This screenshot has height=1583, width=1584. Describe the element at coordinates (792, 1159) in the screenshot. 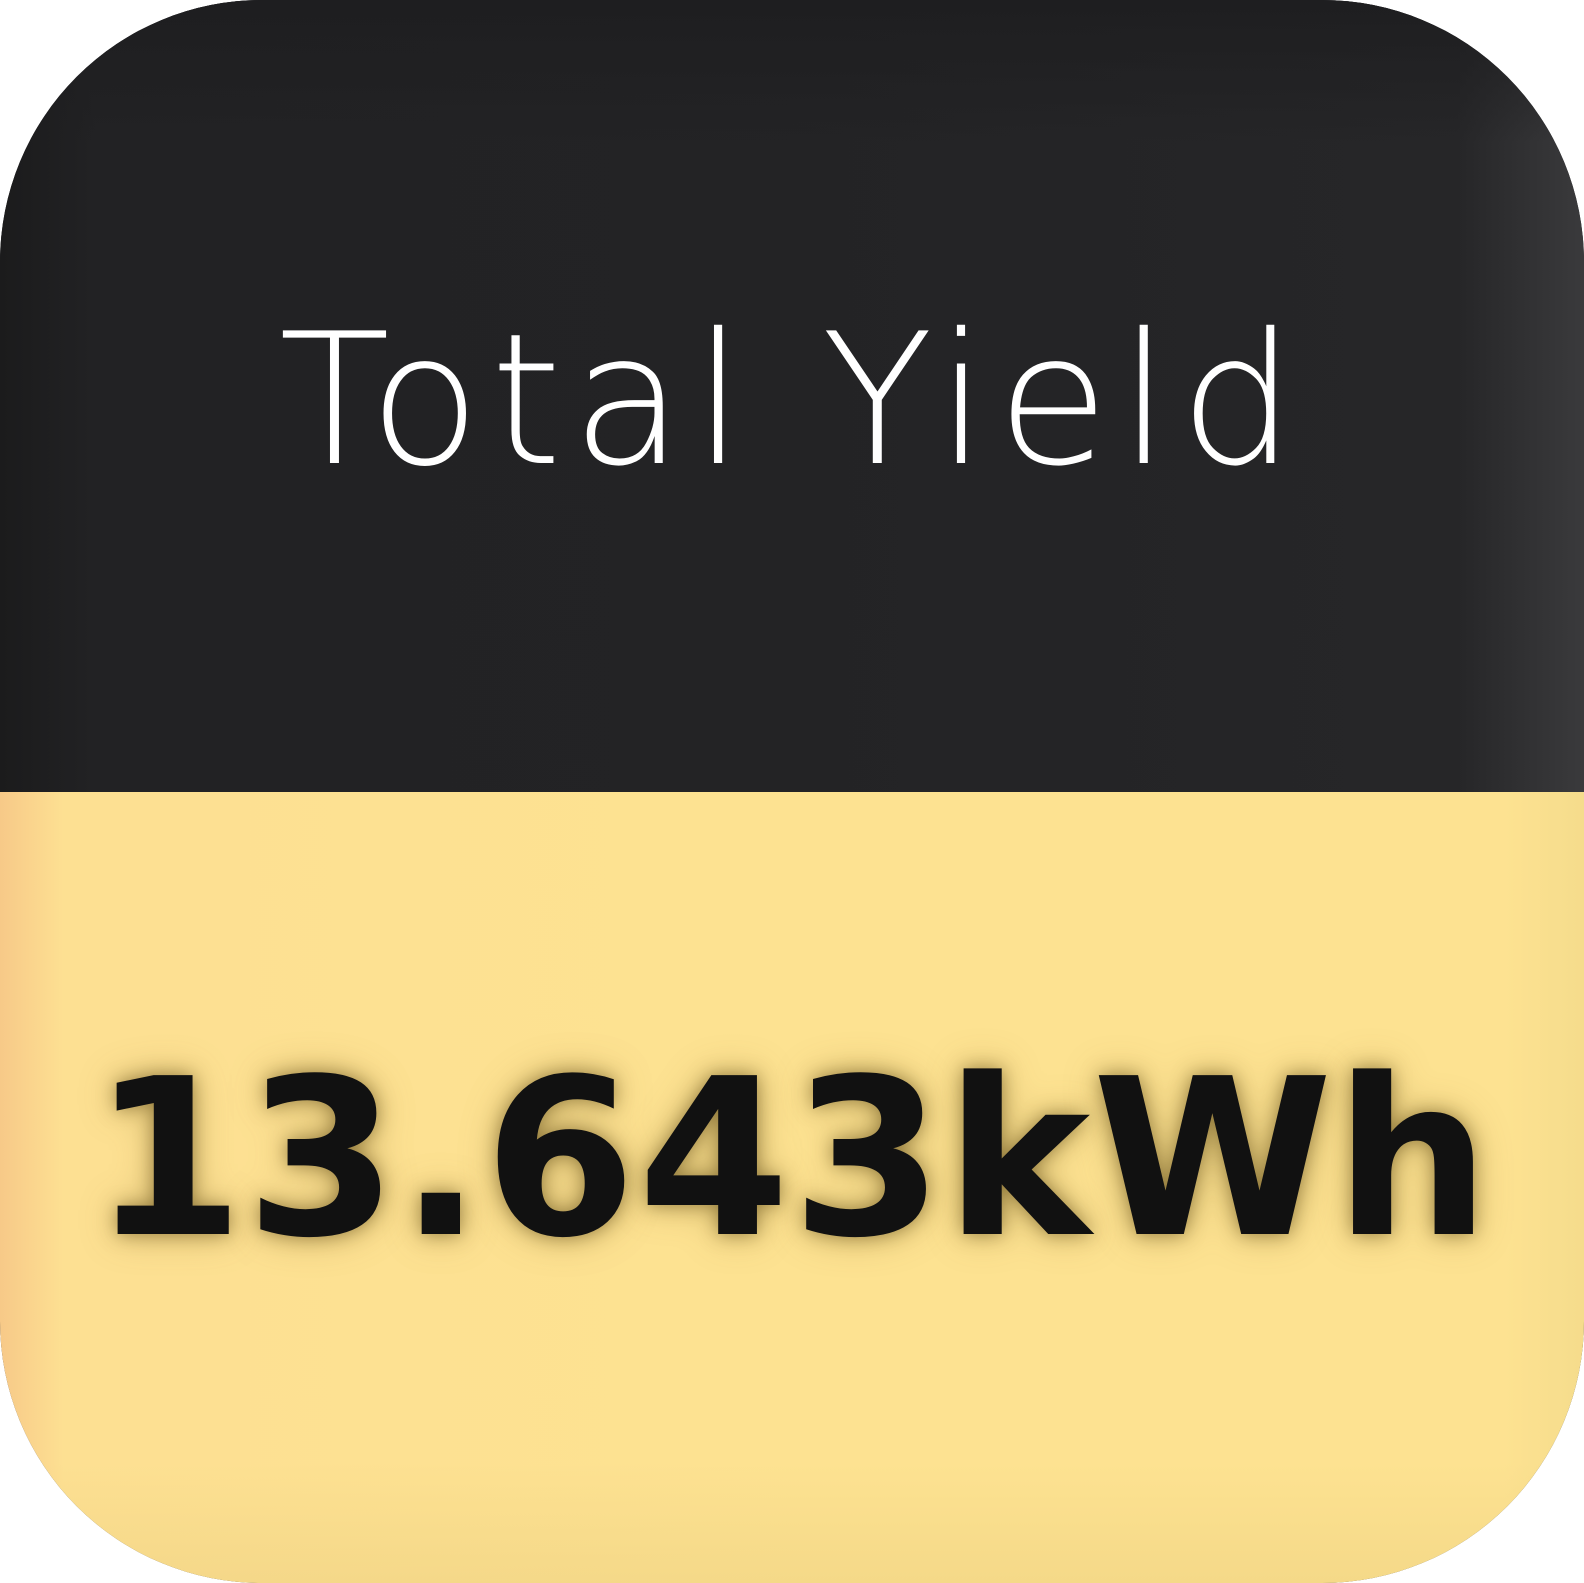

I see `total-yield-value: 13.643kWh` at that location.